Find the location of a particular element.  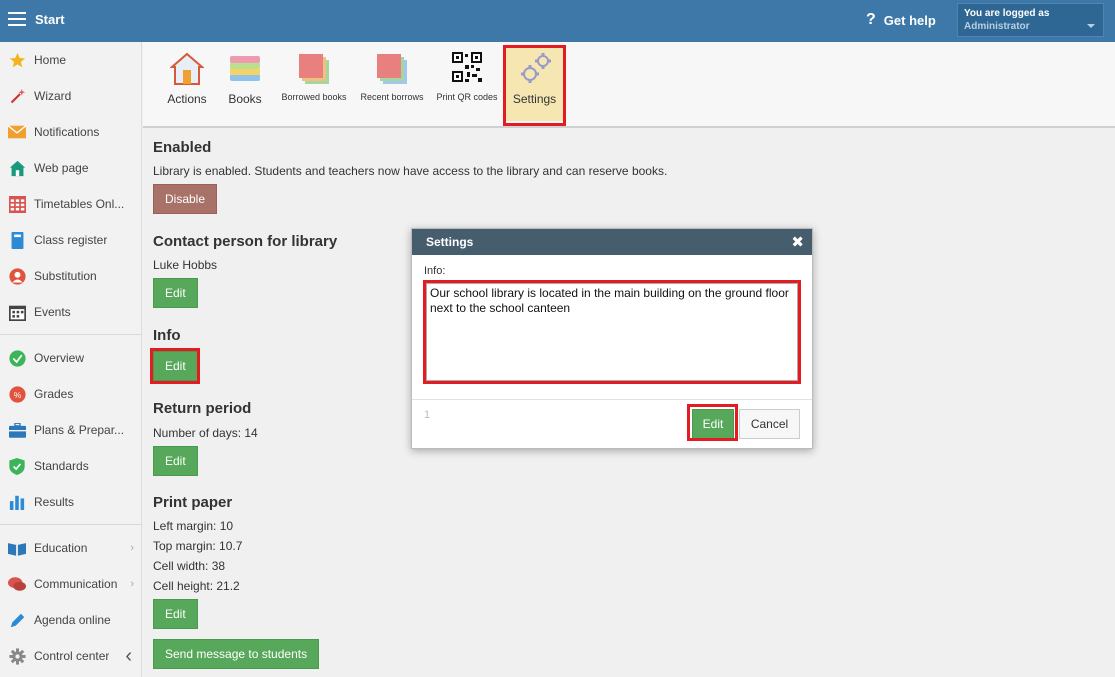

grades-icon: % is located at coordinates (17, 394).